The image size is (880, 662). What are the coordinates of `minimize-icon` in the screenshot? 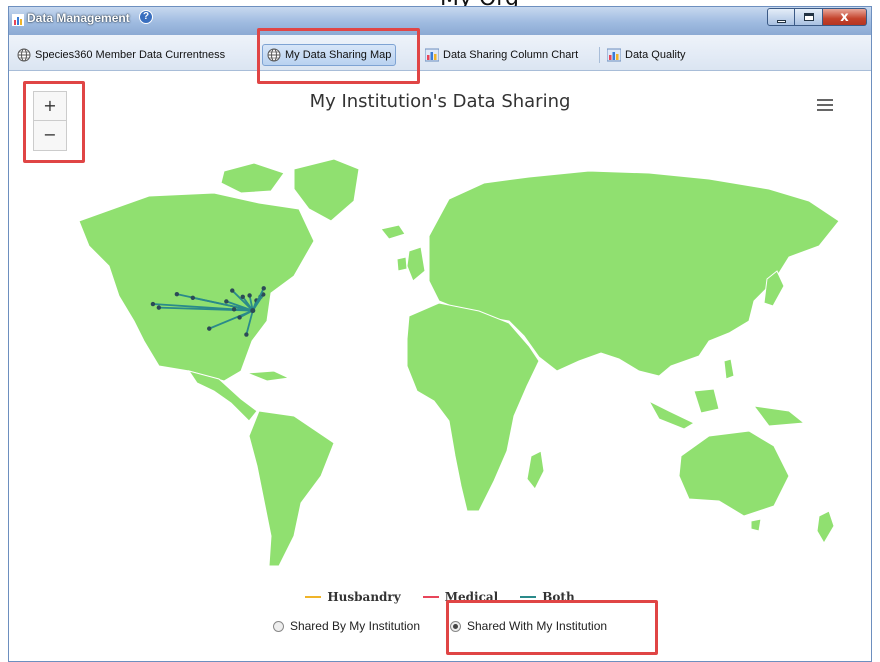 It's located at (781, 21).